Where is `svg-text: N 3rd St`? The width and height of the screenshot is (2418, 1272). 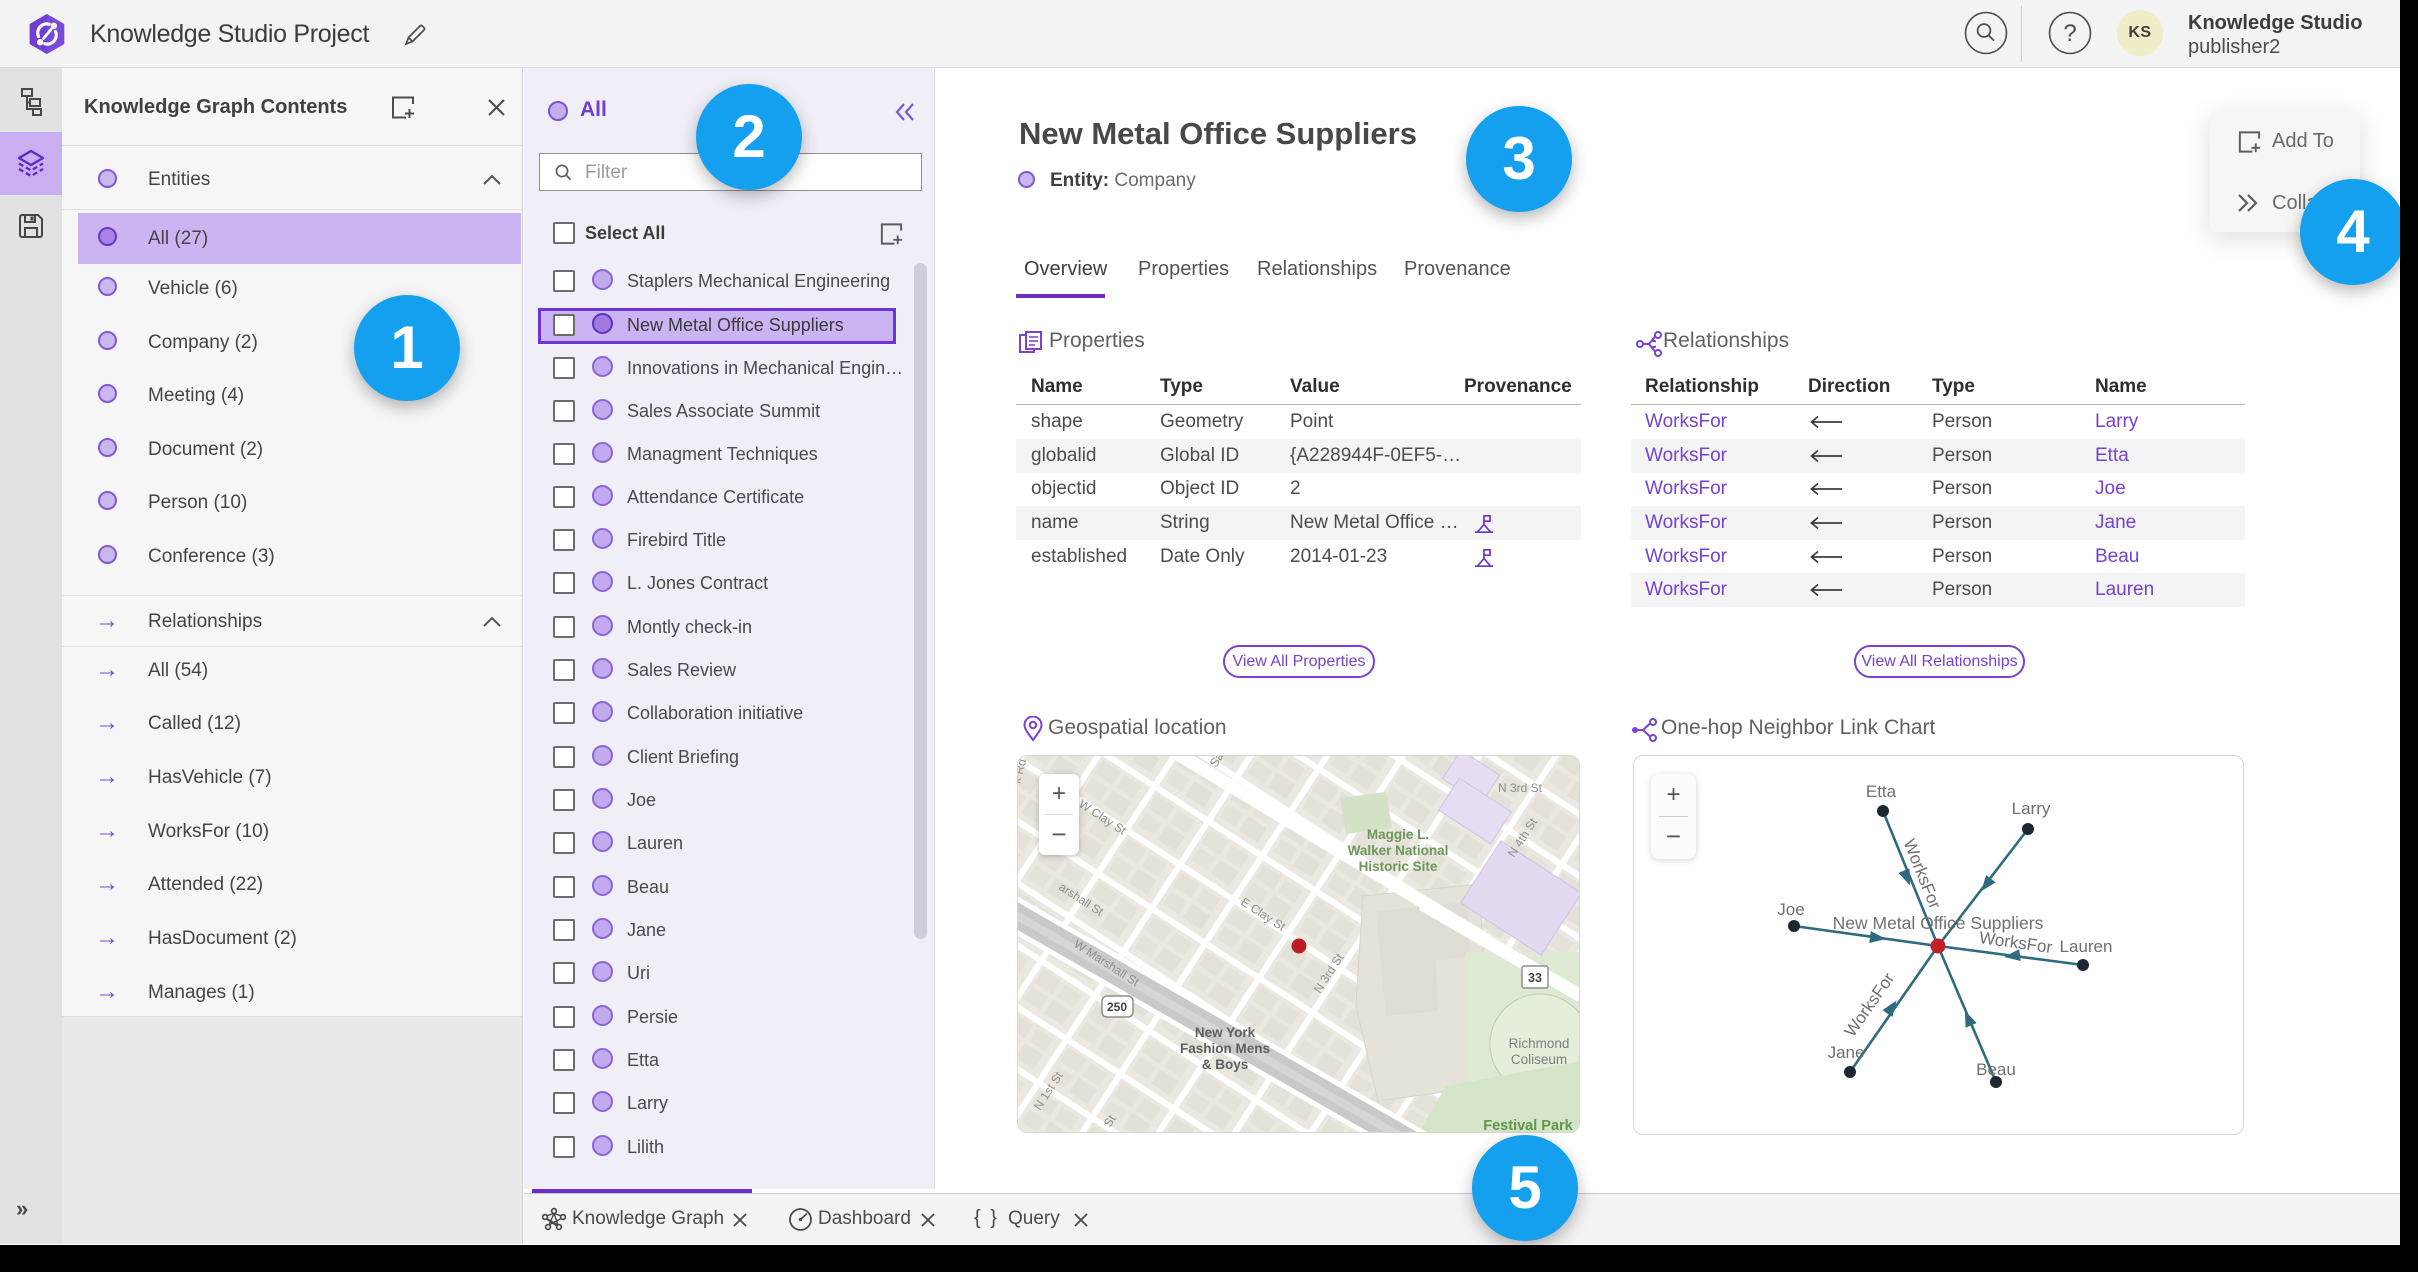
svg-text: N 3rd St is located at coordinates (1520, 788).